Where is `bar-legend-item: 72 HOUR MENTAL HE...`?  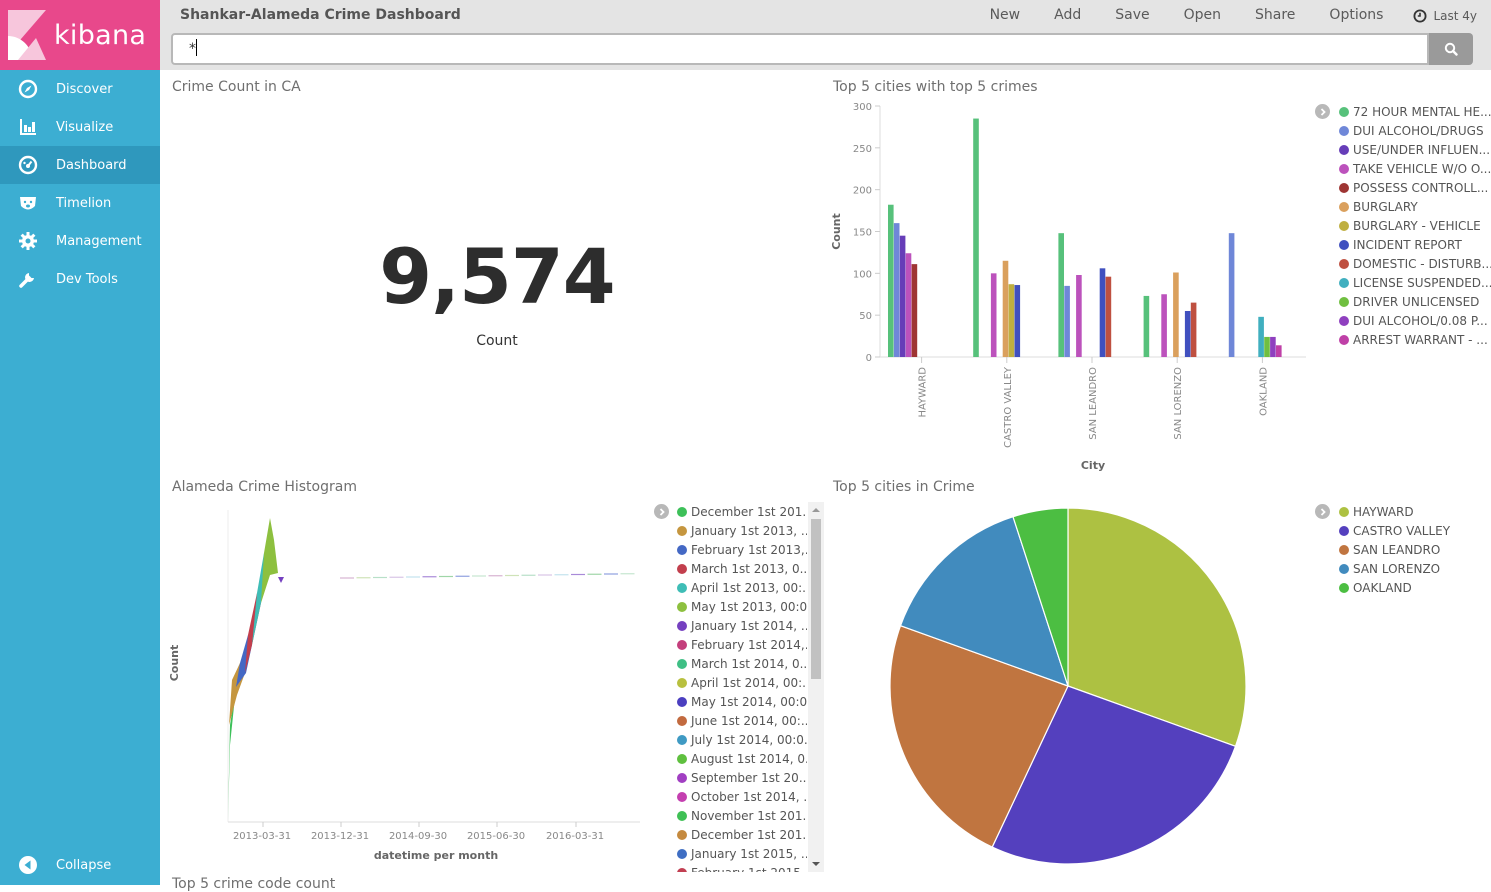
bar-legend-item: 72 HOUR MENTAL HE... is located at coordinates (1415, 111).